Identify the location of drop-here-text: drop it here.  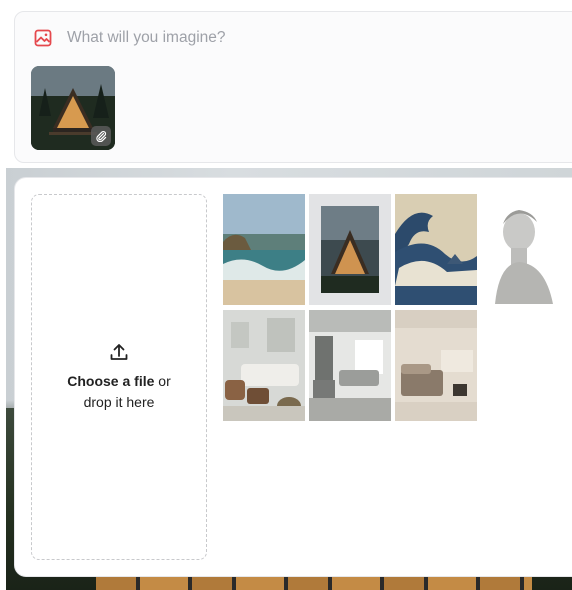
(119, 402).